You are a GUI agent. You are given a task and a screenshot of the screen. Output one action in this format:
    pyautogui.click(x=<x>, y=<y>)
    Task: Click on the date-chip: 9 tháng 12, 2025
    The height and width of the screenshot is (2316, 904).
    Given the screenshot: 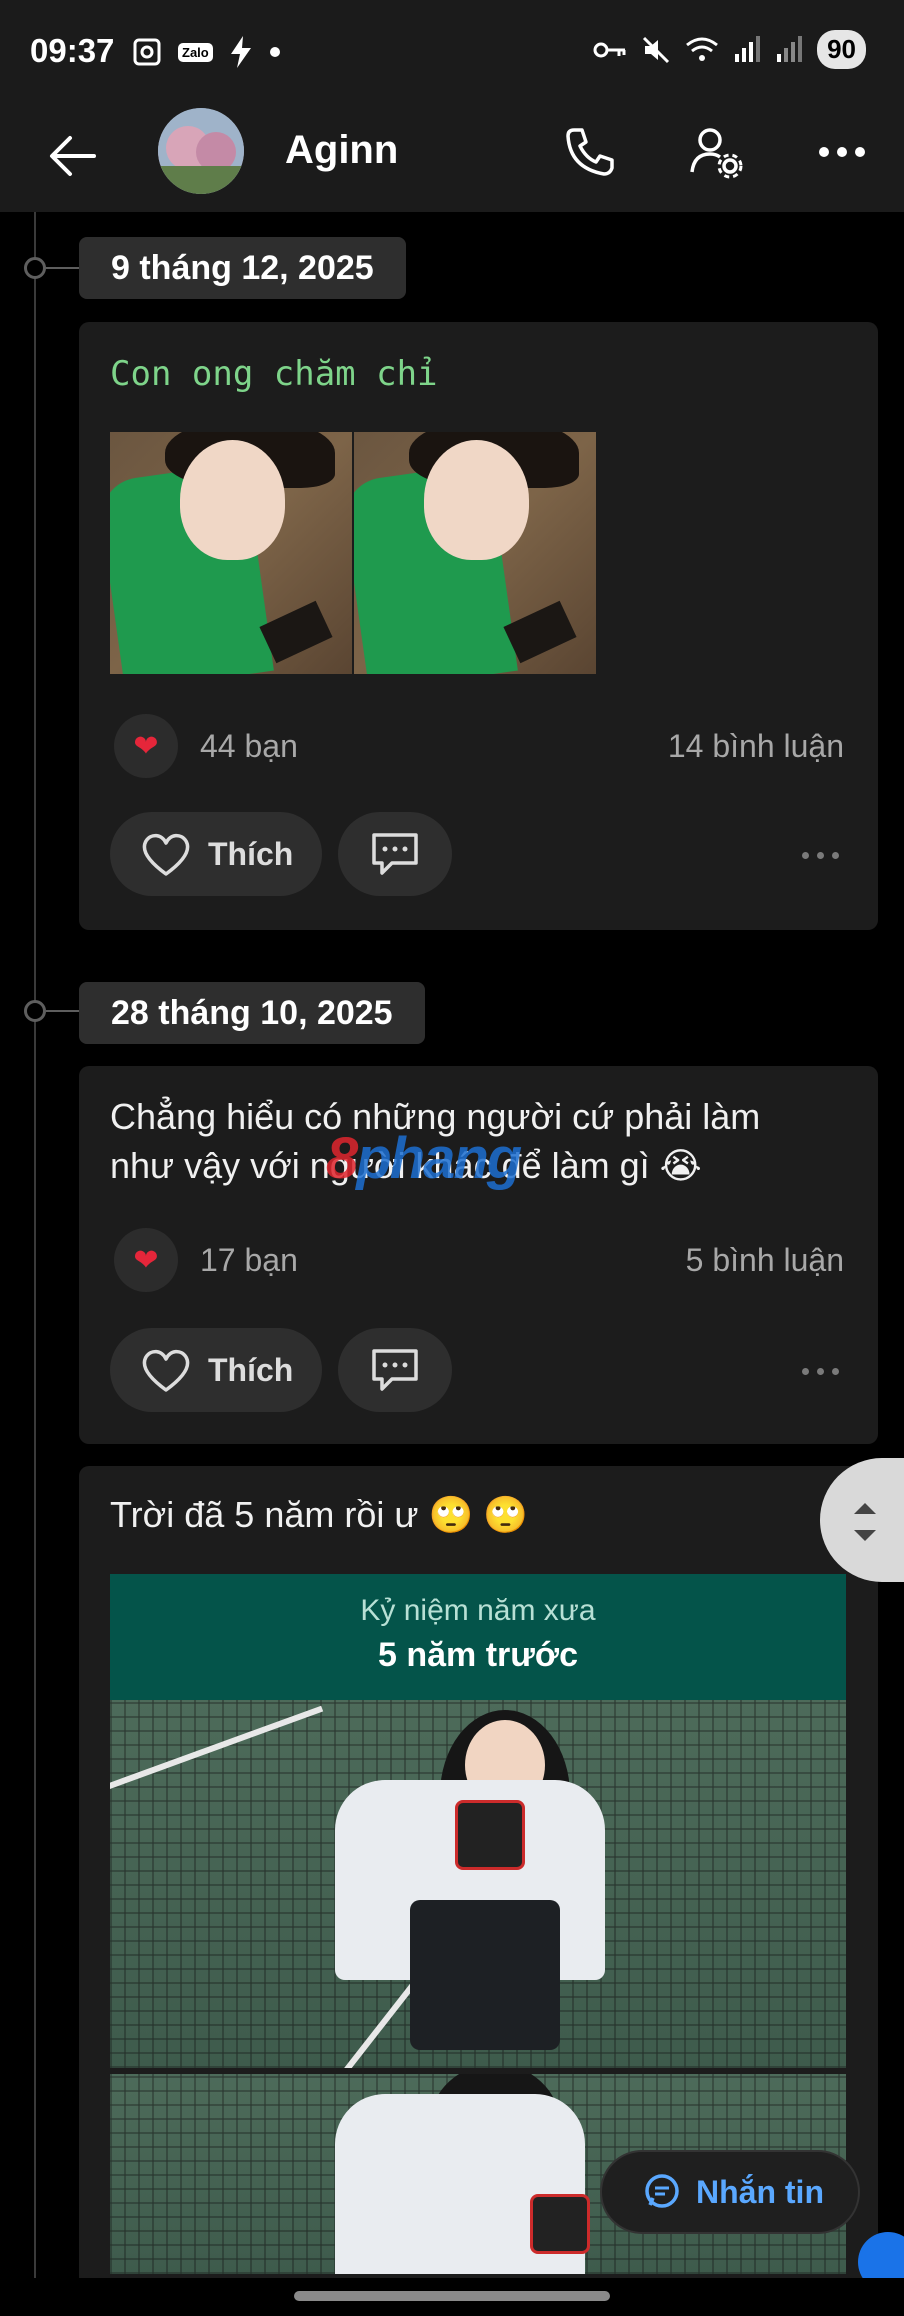 What is the action you would take?
    pyautogui.click(x=242, y=268)
    